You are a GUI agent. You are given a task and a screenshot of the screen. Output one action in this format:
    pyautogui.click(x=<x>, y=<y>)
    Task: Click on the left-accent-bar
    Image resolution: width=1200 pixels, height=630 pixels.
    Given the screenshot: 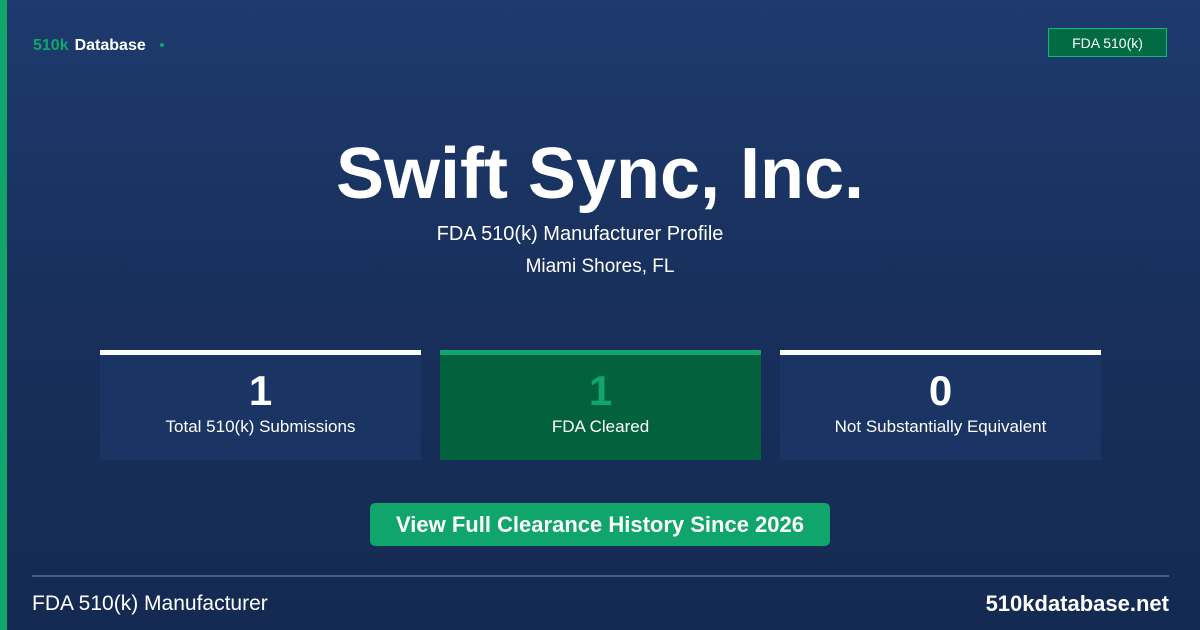 What is the action you would take?
    pyautogui.click(x=3, y=315)
    